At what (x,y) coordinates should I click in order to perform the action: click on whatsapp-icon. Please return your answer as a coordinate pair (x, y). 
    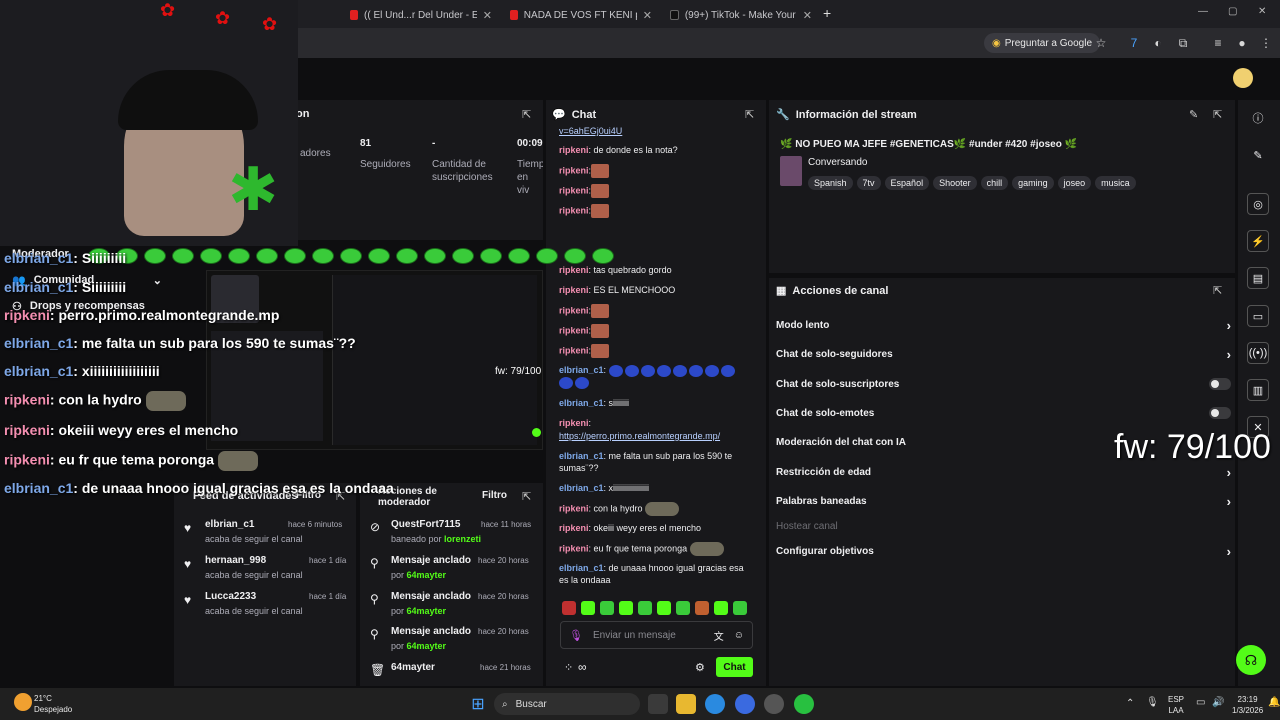
    Looking at the image, I should click on (804, 704).